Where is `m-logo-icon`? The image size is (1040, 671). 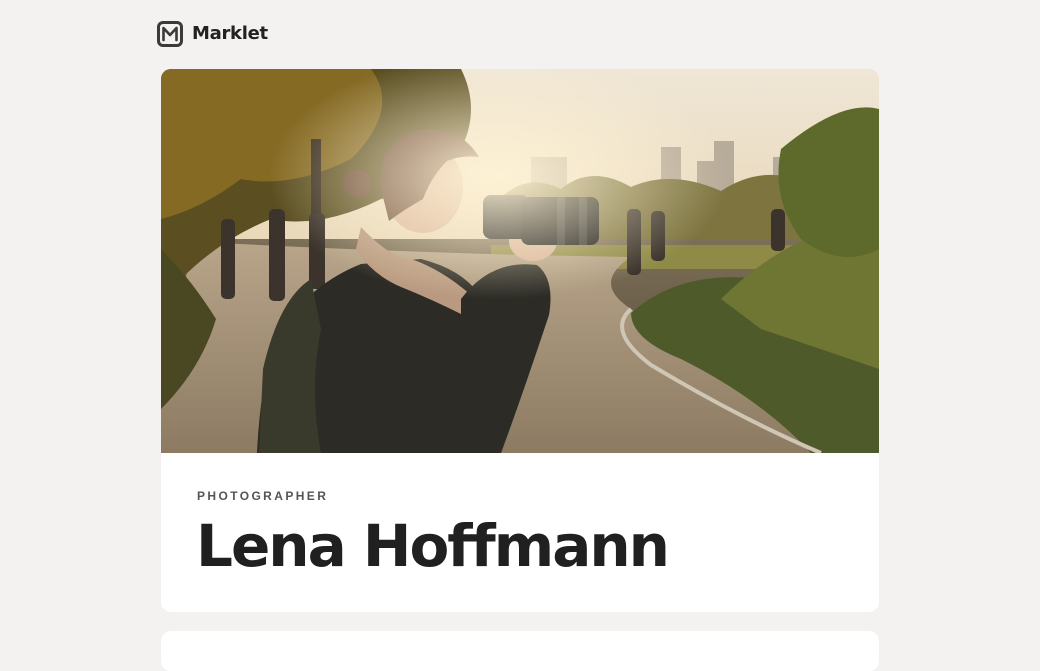
m-logo-icon is located at coordinates (170, 34).